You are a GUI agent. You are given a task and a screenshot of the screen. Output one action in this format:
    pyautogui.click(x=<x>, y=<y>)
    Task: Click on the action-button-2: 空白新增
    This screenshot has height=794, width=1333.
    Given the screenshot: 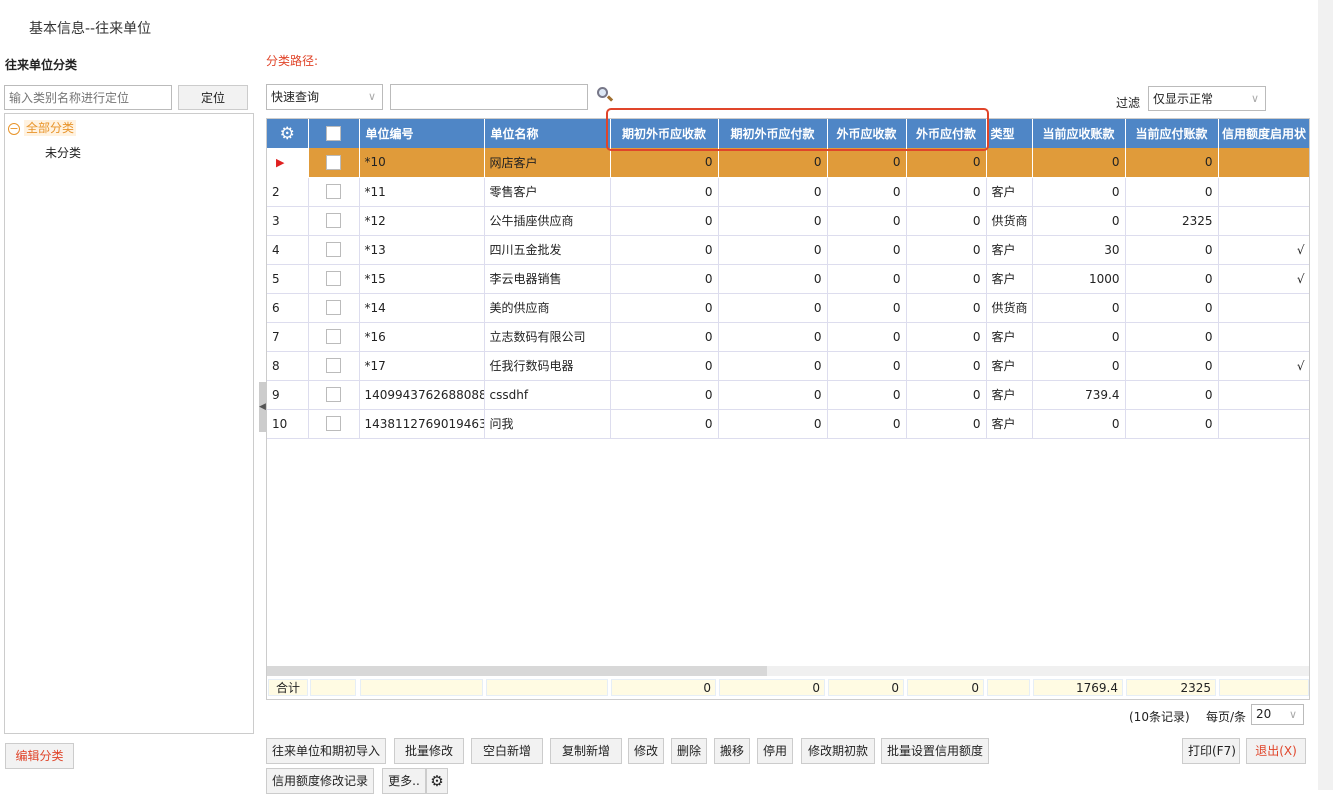 What is the action you would take?
    pyautogui.click(x=507, y=751)
    